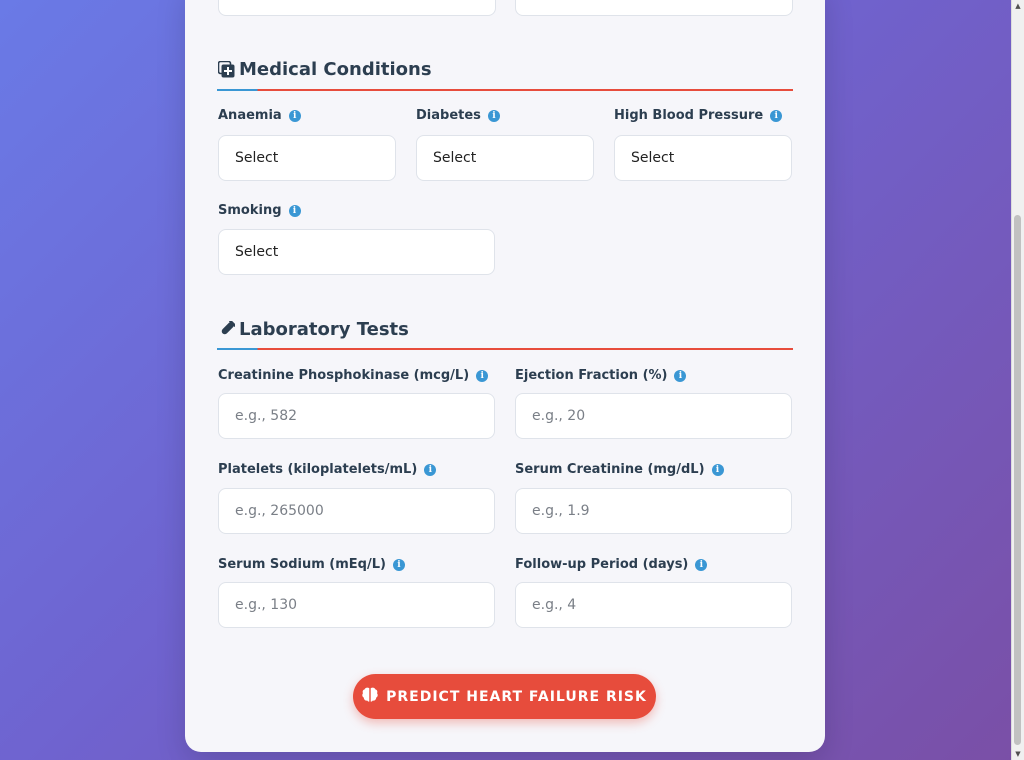 The height and width of the screenshot is (760, 1024). What do you see at coordinates (335, 69) in the screenshot?
I see `section-title-text: Medical Conditions` at bounding box center [335, 69].